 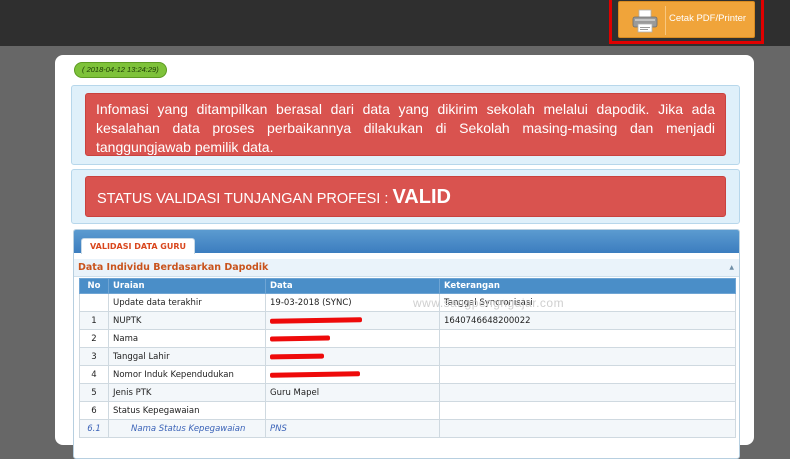 What do you see at coordinates (187, 320) in the screenshot?
I see `cell-uraian: NUPTK` at bounding box center [187, 320].